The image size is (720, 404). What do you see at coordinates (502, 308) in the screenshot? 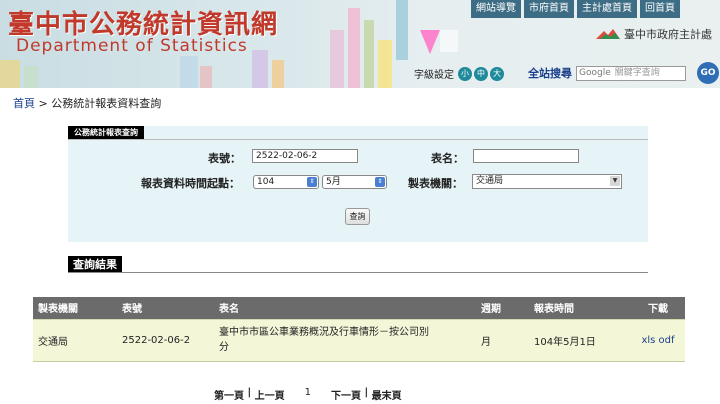
I see `col-header-period: 週期` at bounding box center [502, 308].